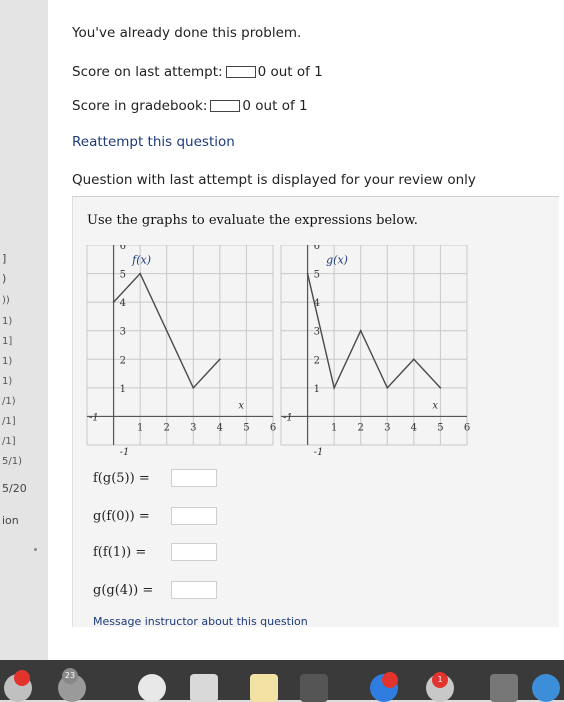  I want to click on gradebook-score: Score in gradebook: 0 out of 1, so click(190, 106).